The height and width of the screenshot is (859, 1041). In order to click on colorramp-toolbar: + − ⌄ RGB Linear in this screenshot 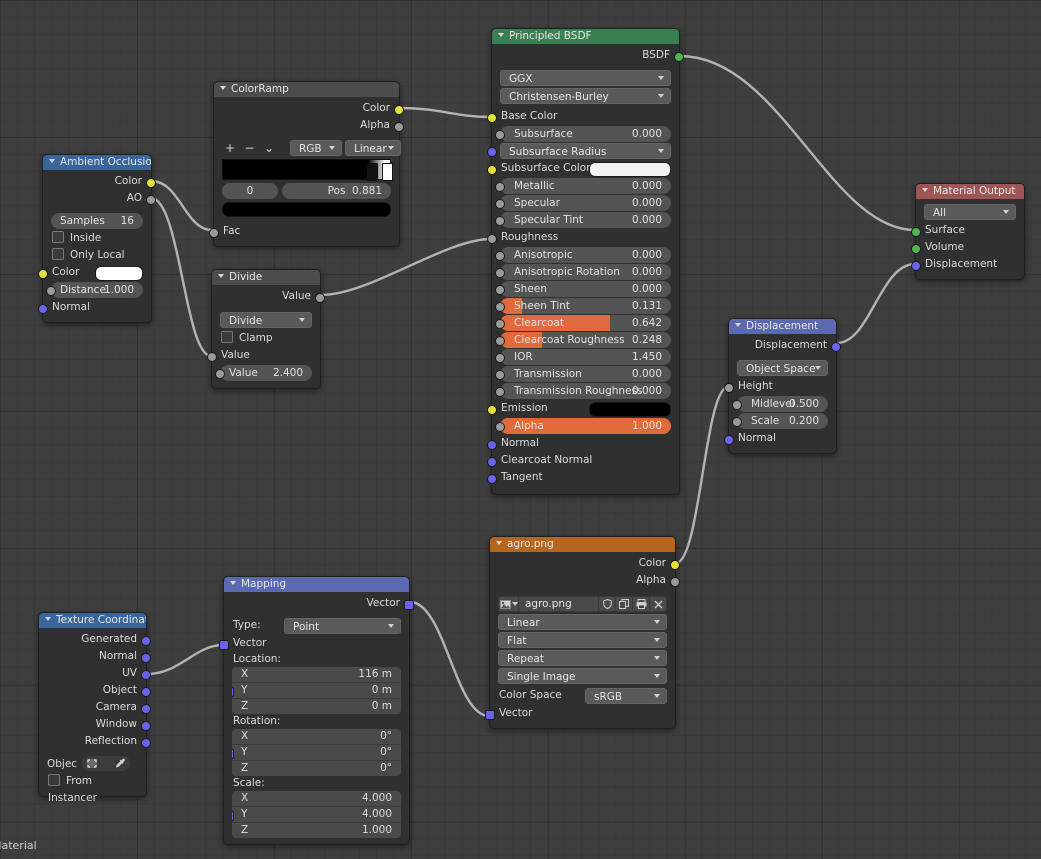, I will do `click(307, 148)`.